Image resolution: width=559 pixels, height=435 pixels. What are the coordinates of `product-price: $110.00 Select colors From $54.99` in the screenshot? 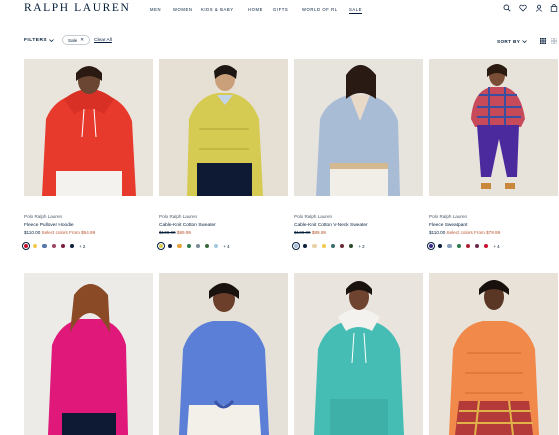 It's located at (59, 232).